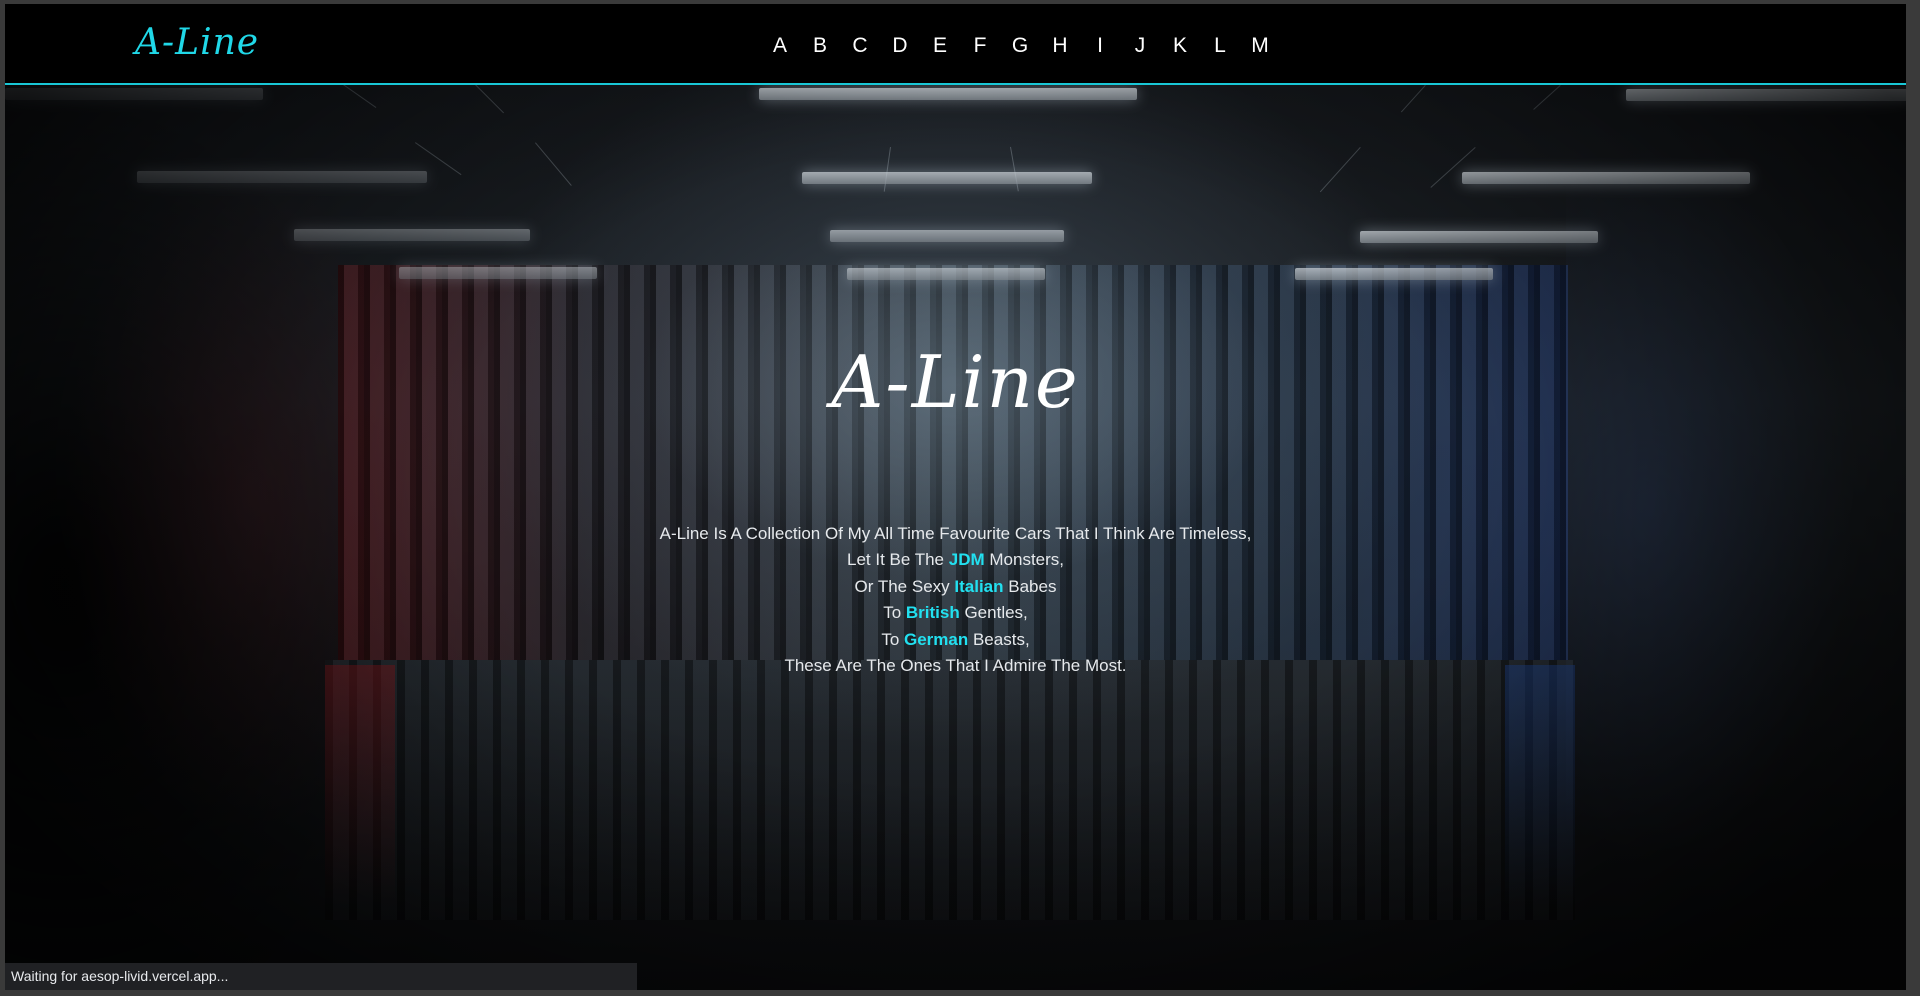 The height and width of the screenshot is (996, 1920). What do you see at coordinates (993, 613) in the screenshot?
I see `description-text: Gentles,` at bounding box center [993, 613].